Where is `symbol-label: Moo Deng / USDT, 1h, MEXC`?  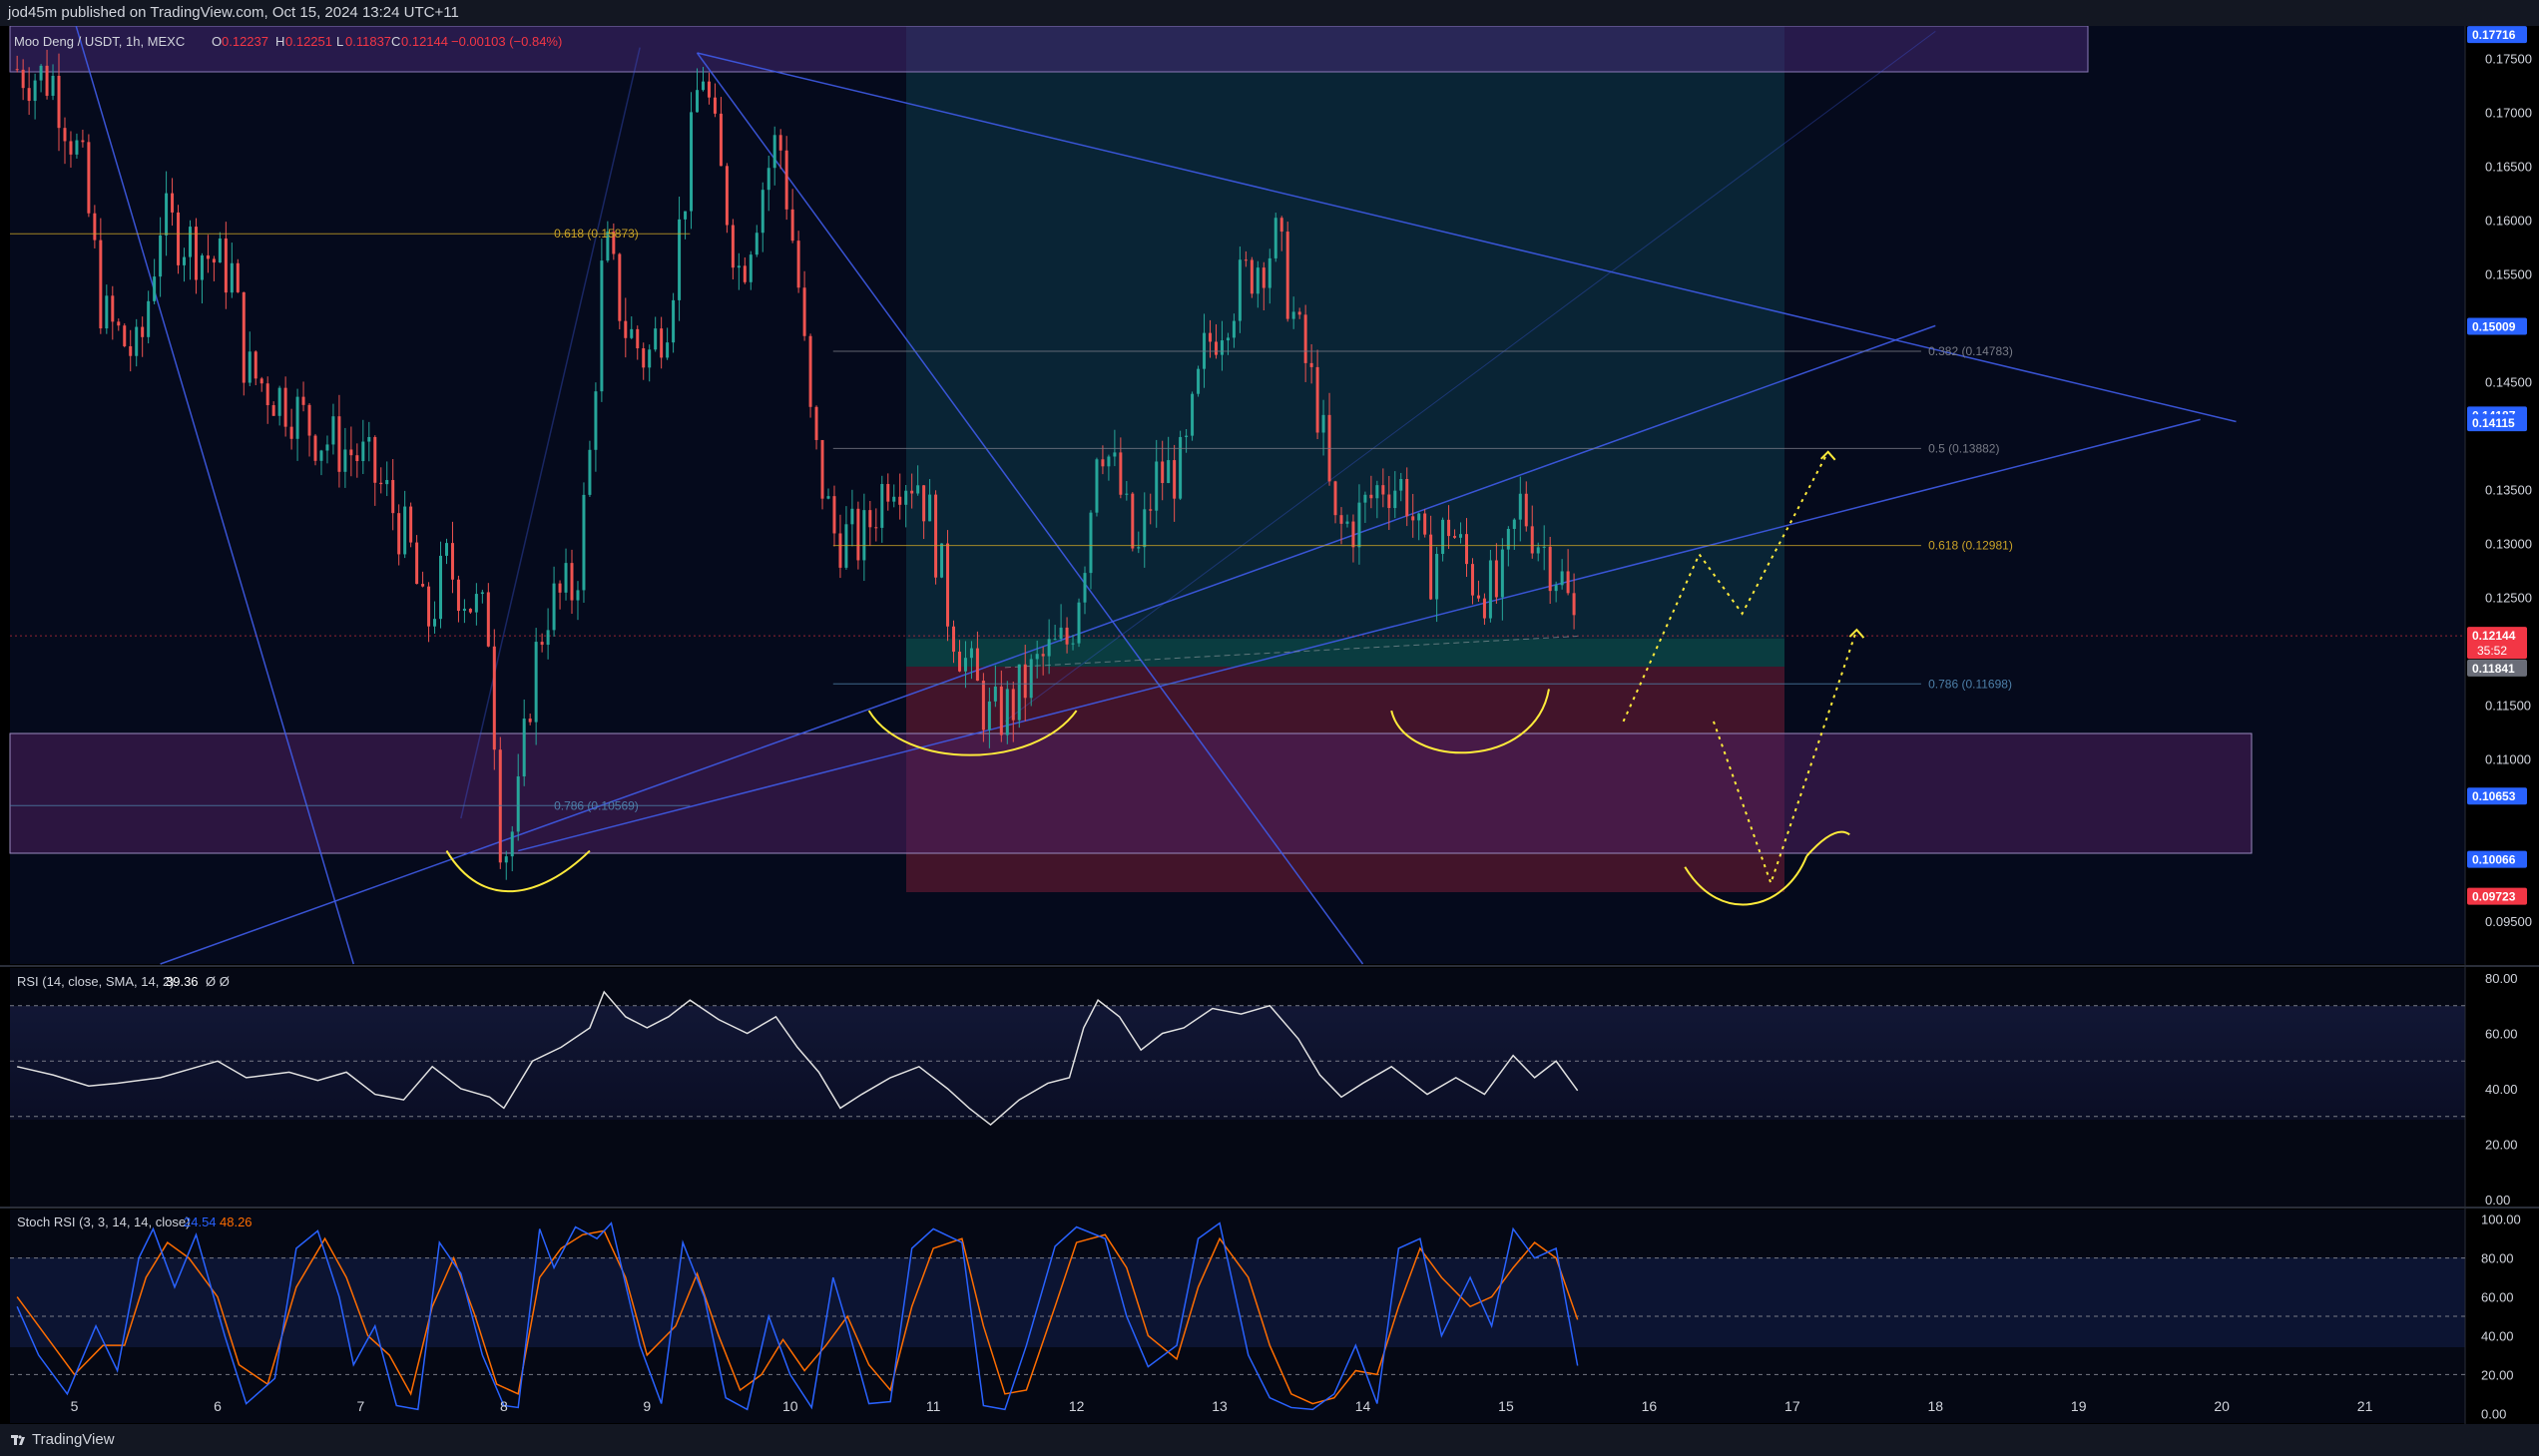
symbol-label: Moo Deng / USDT, 1h, MEXC is located at coordinates (99, 41).